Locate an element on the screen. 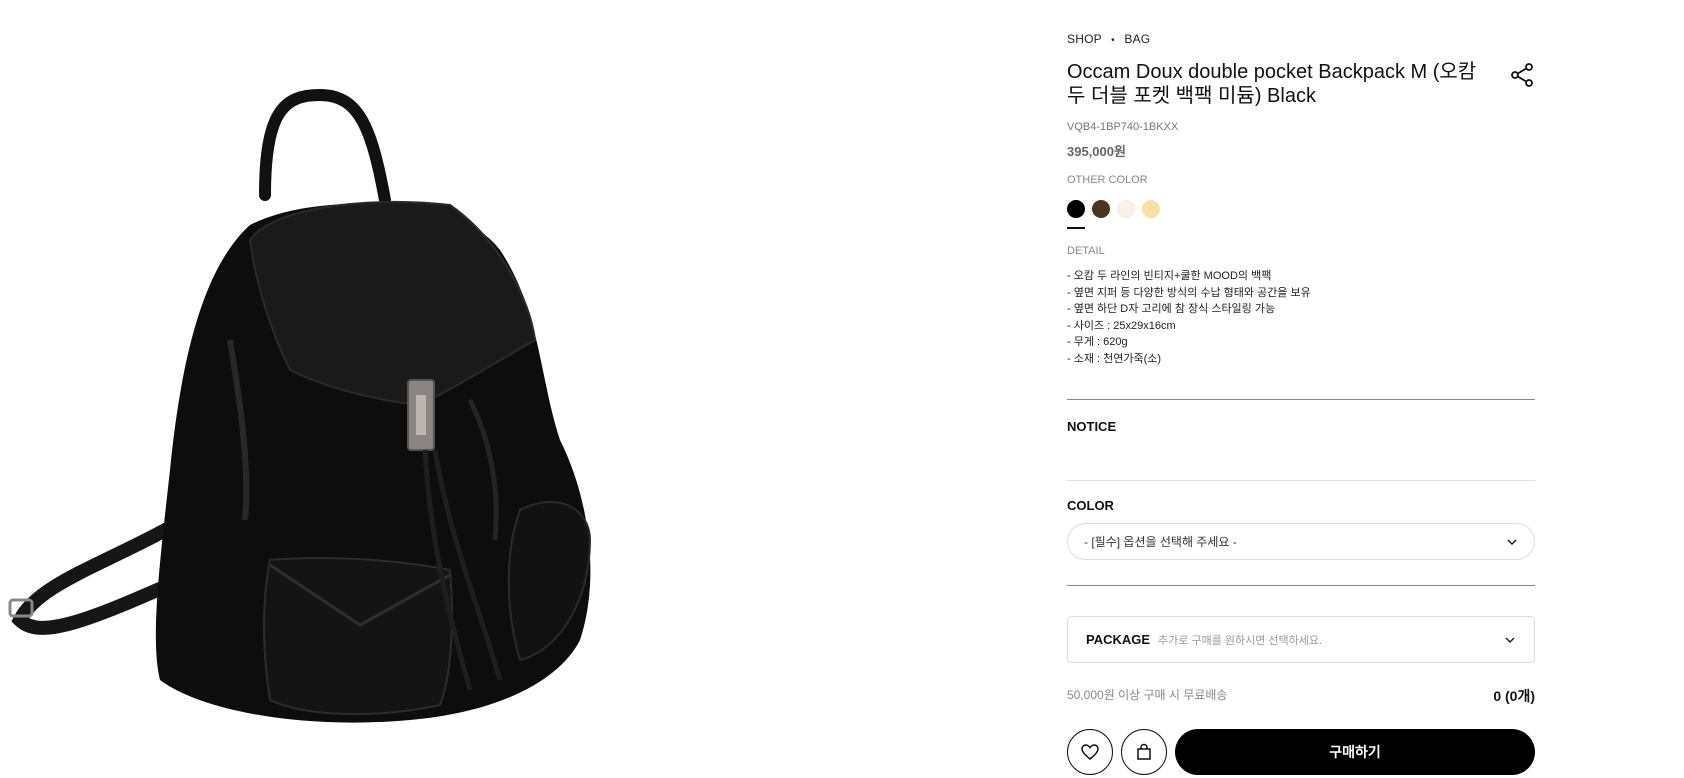 The width and height of the screenshot is (1684, 778). swatch-black is located at coordinates (1076, 209).